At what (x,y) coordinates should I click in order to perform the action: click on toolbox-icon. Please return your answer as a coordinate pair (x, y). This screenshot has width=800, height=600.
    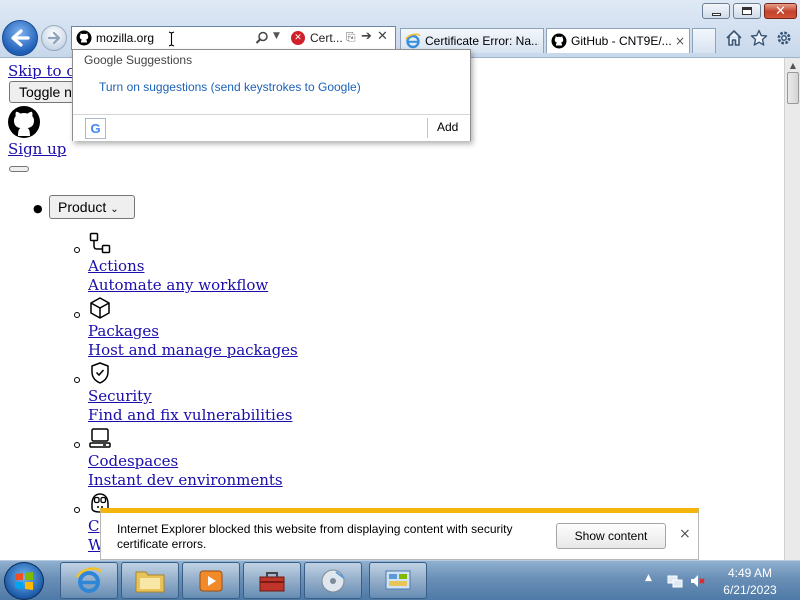
    Looking at the image, I should click on (272, 581).